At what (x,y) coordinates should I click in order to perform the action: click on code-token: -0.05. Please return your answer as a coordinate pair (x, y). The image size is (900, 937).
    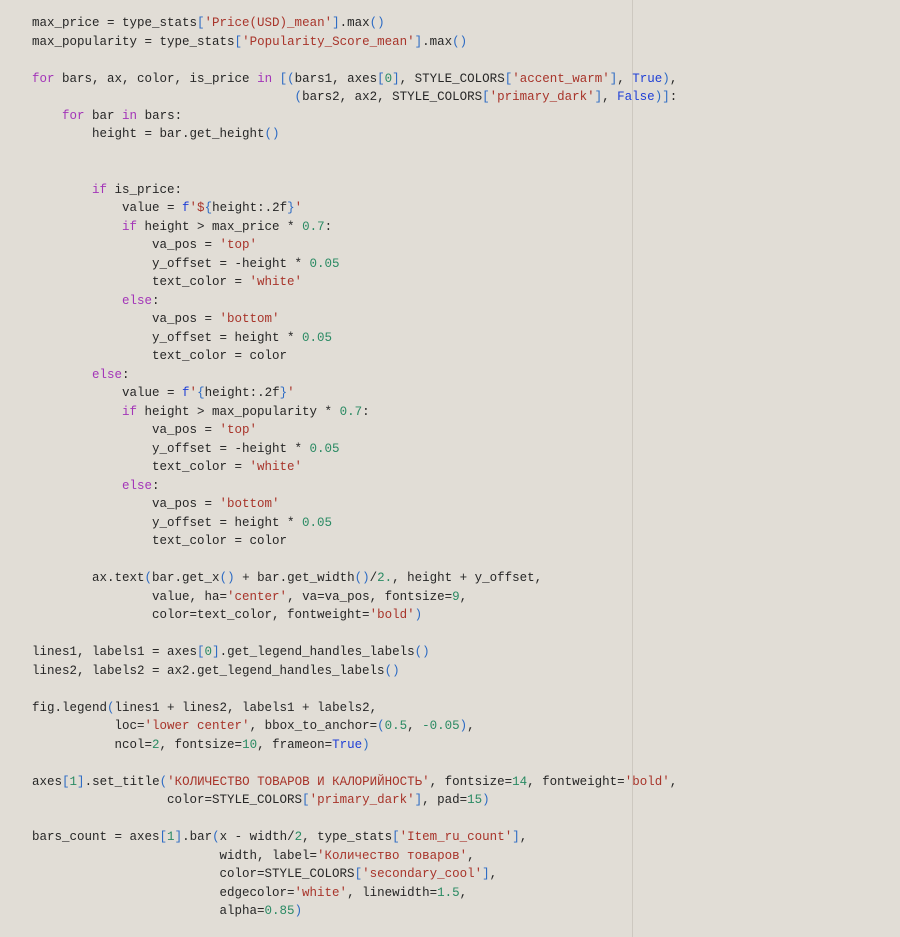
    Looking at the image, I should click on (441, 726).